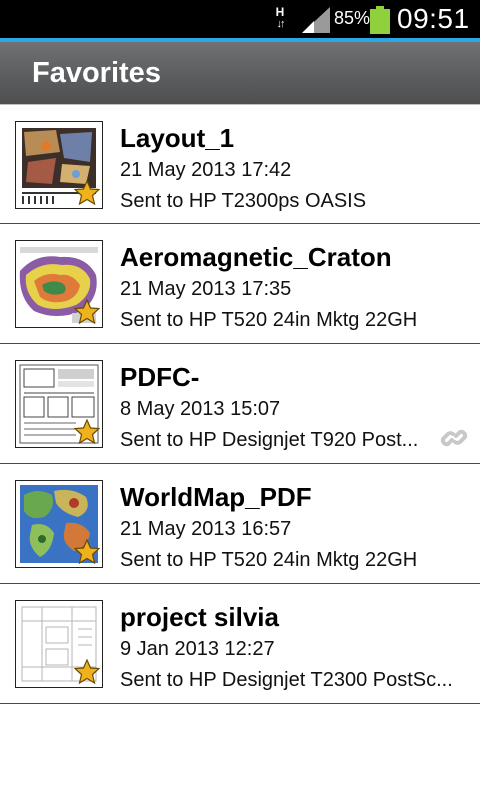  I want to click on battery-percent: 85%, so click(352, 18).